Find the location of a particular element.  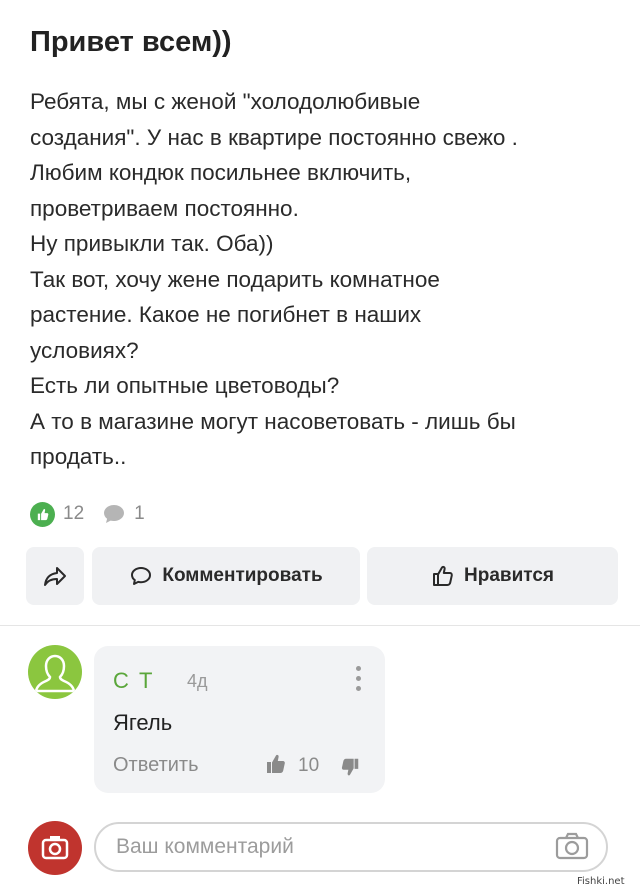

like-count-icon is located at coordinates (42, 514).